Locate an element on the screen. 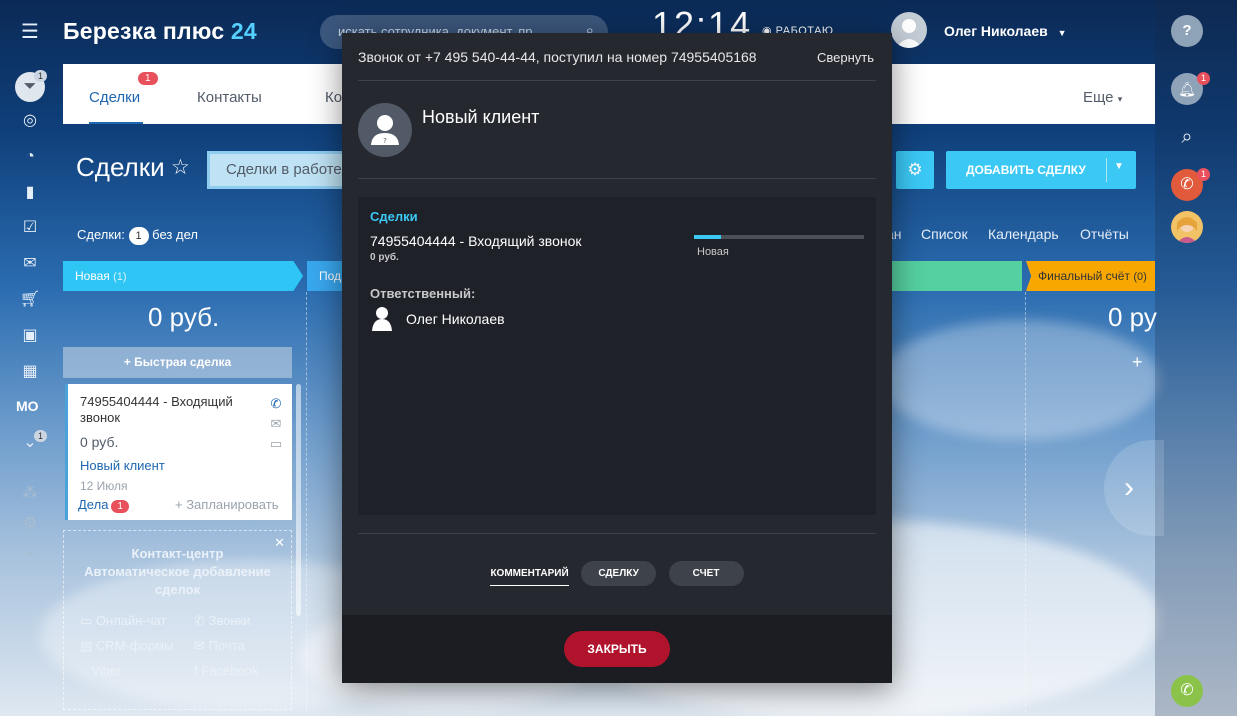  menu-icon: ☰ is located at coordinates (30, 32).